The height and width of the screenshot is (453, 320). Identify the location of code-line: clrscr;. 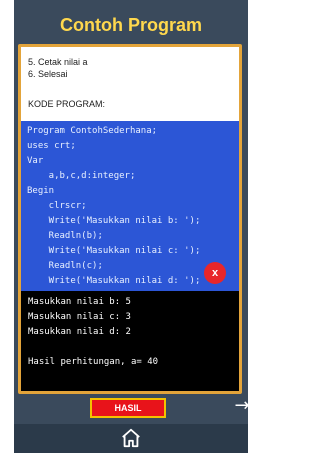
(57, 206).